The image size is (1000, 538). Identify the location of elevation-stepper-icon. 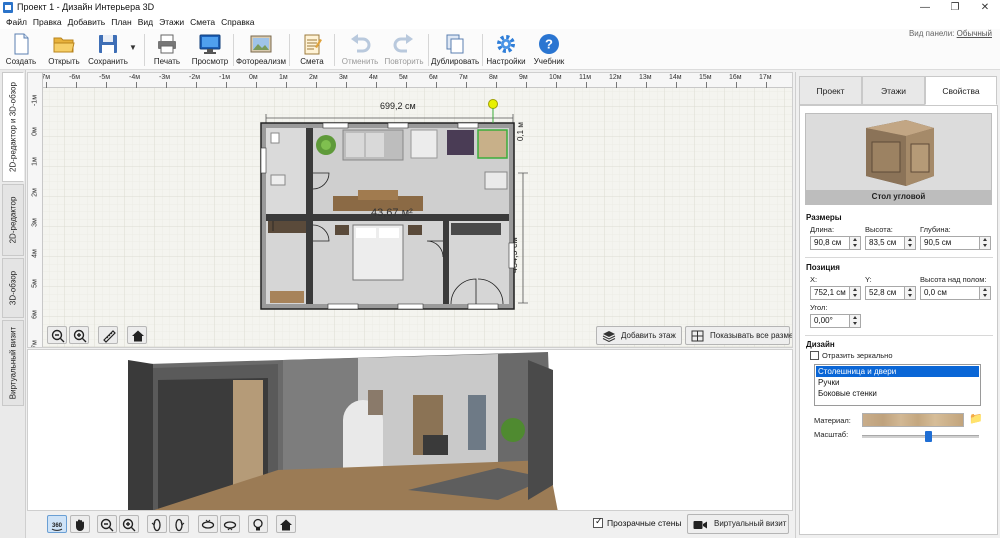
(984, 293).